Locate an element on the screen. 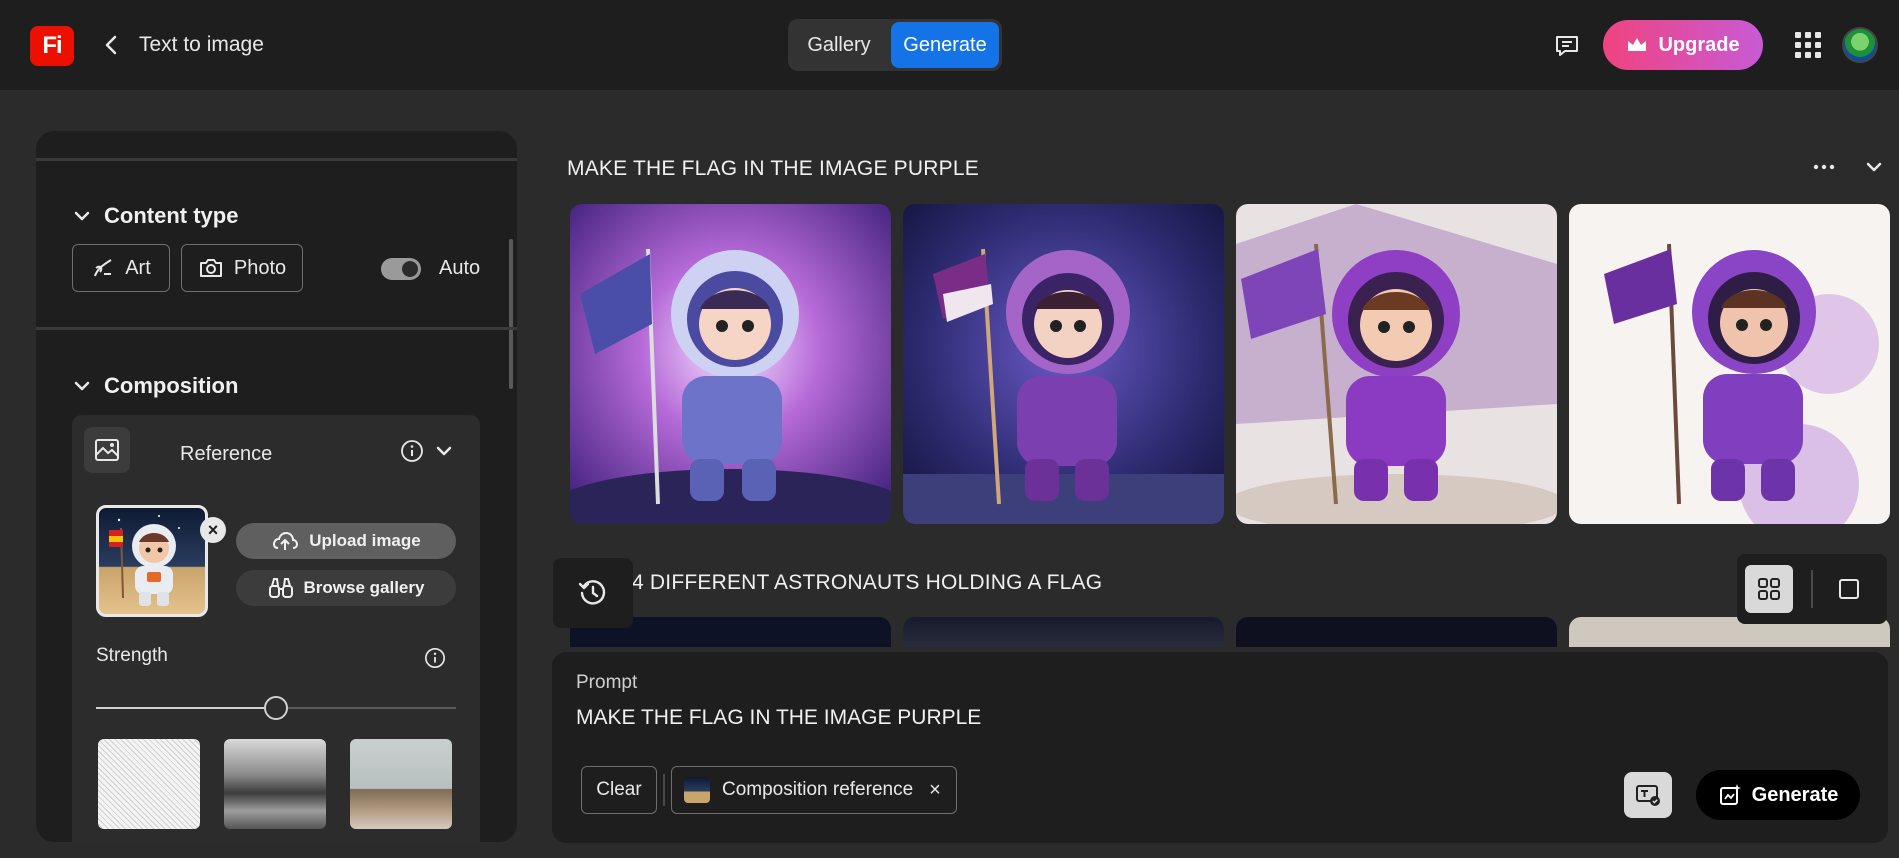 This screenshot has height=858, width=1899. upload-image-button: Upload image is located at coordinates (346, 541).